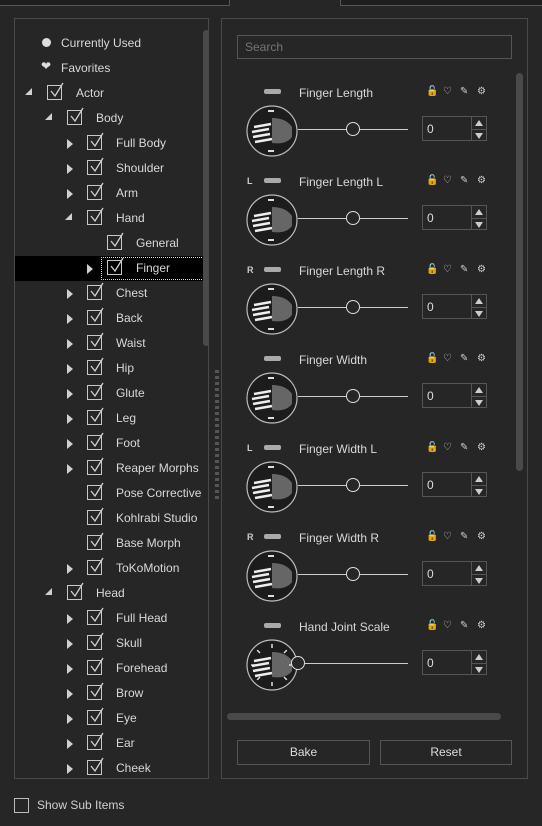 Image resolution: width=542 pixels, height=826 pixels. Describe the element at coordinates (111, 468) in the screenshot. I see `tree-item: Reaper Morphs` at that location.